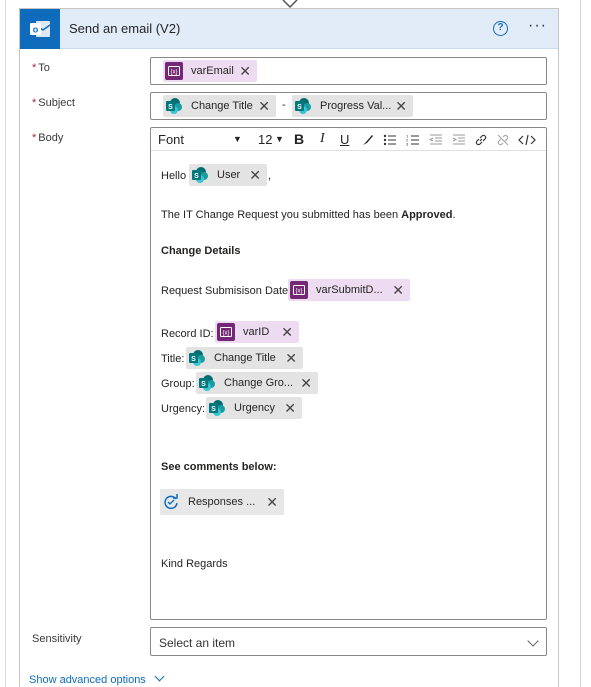  What do you see at coordinates (368, 140) in the screenshot?
I see `highlight-pen-icon` at bounding box center [368, 140].